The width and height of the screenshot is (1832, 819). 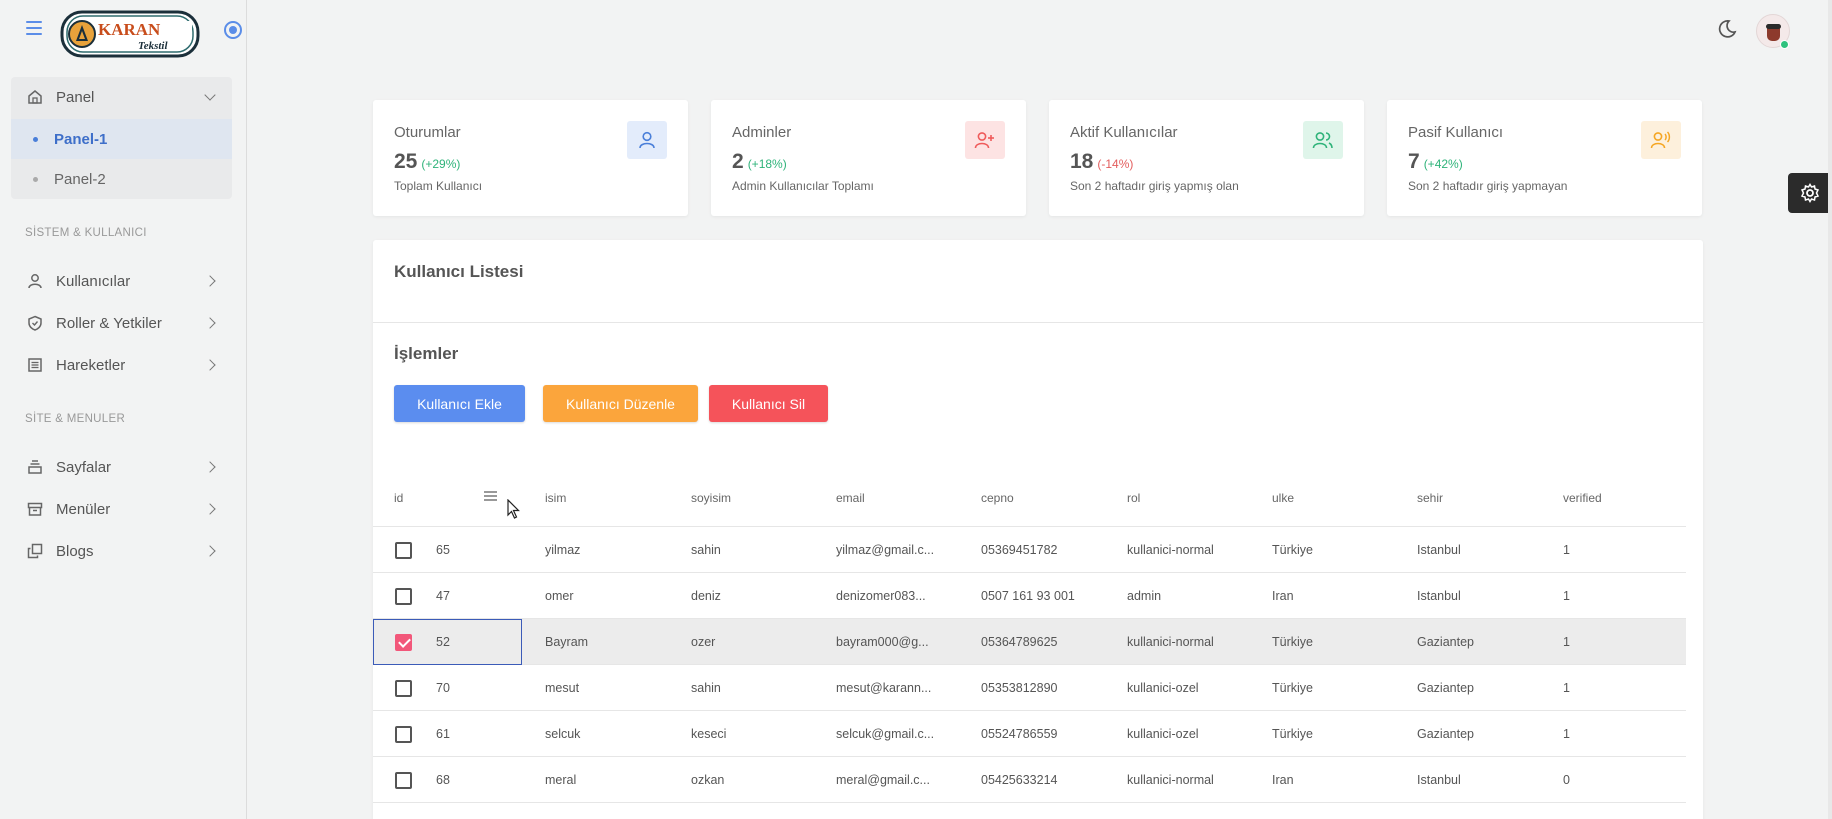 I want to click on user-voice-icon, so click(x=1661, y=140).